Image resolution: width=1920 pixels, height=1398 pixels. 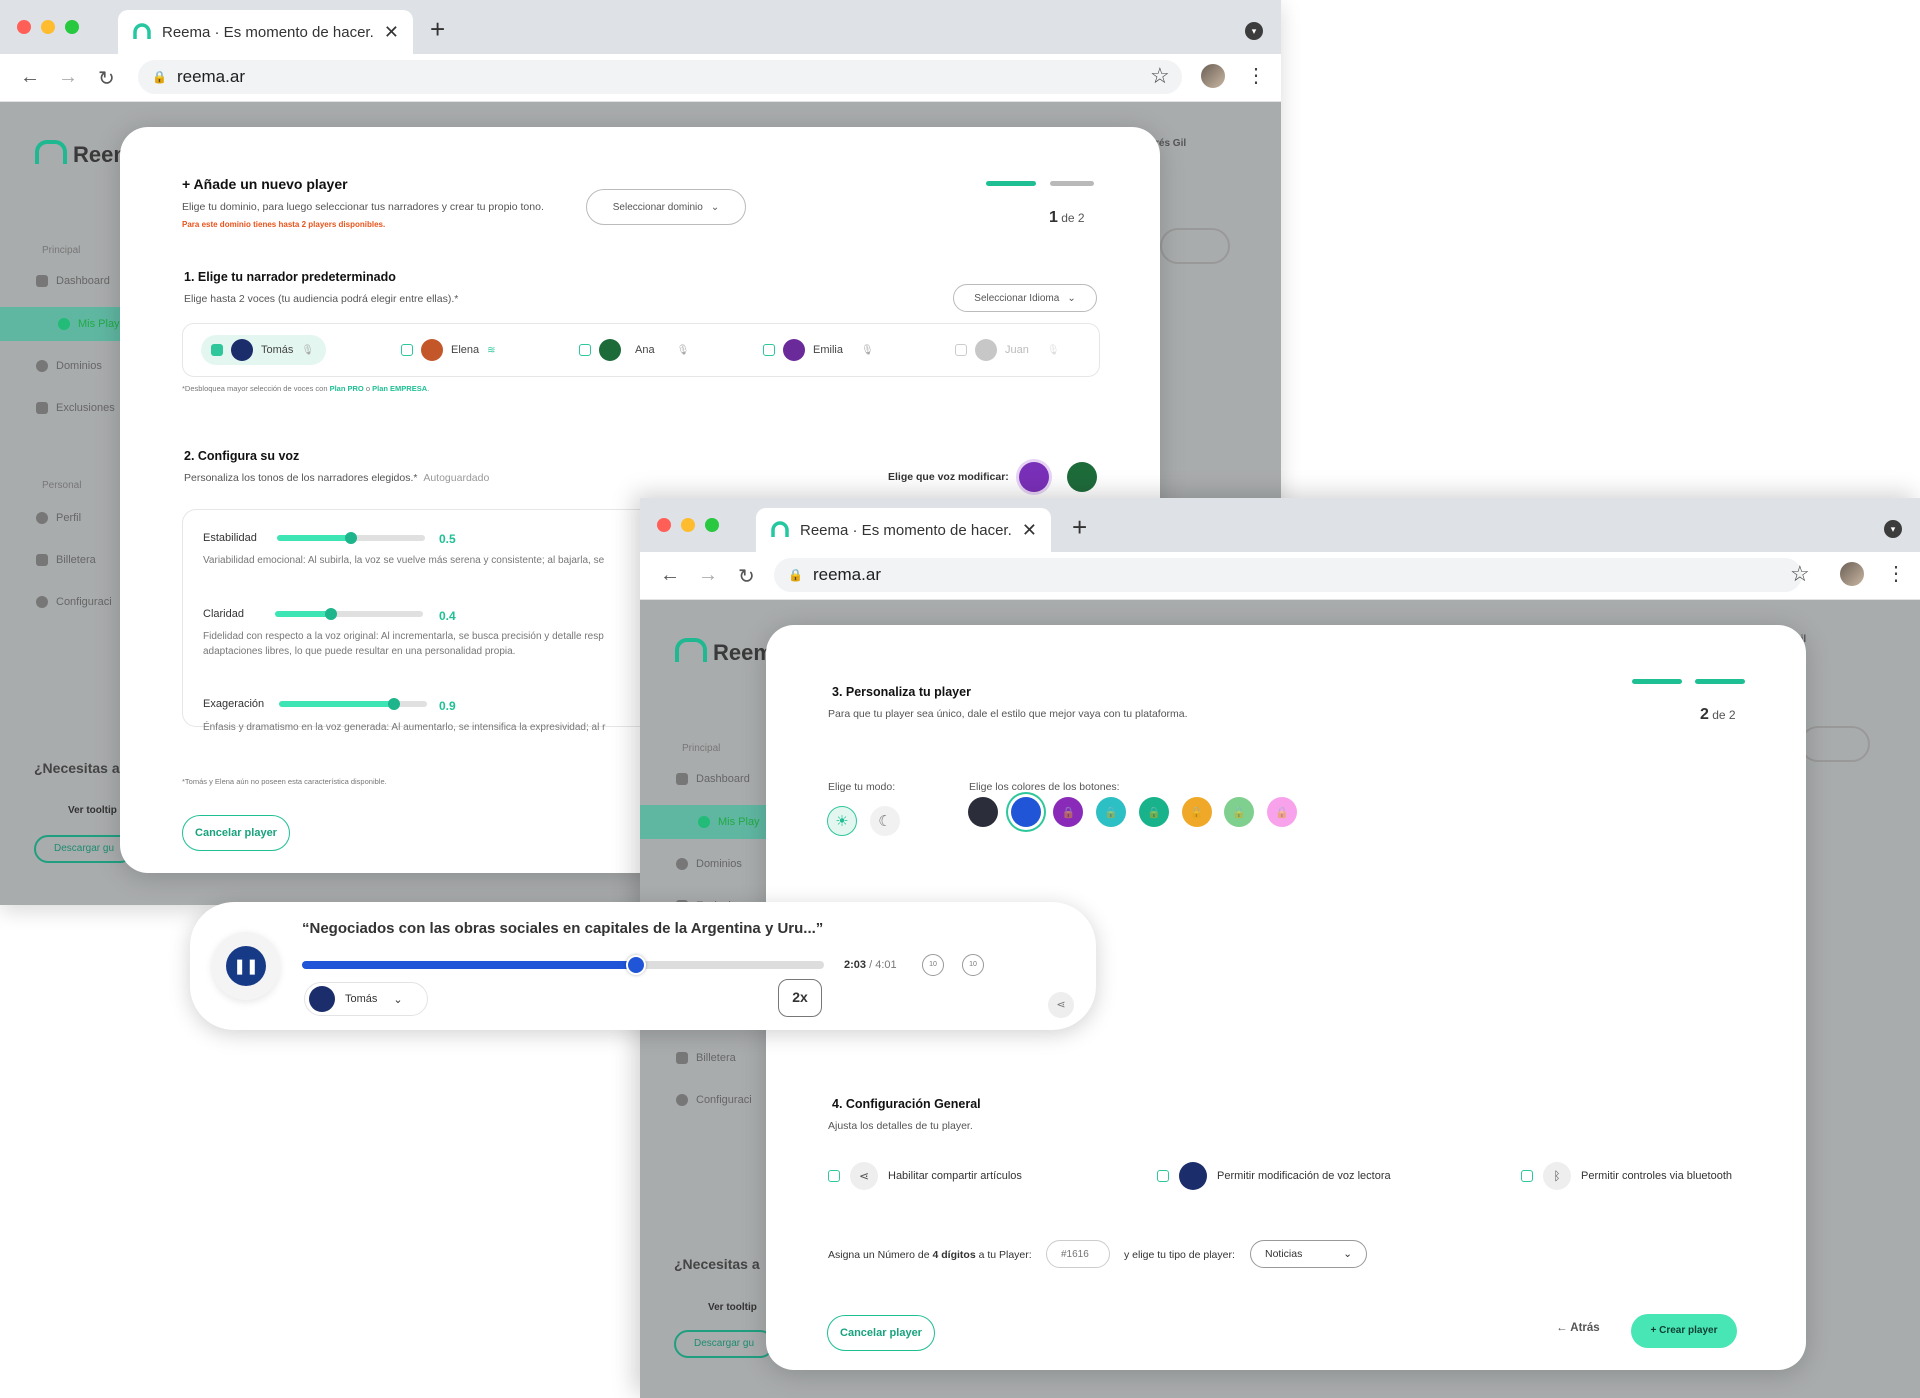 What do you see at coordinates (58, 518) in the screenshot?
I see `sidebar-item-perfil: Perfil` at bounding box center [58, 518].